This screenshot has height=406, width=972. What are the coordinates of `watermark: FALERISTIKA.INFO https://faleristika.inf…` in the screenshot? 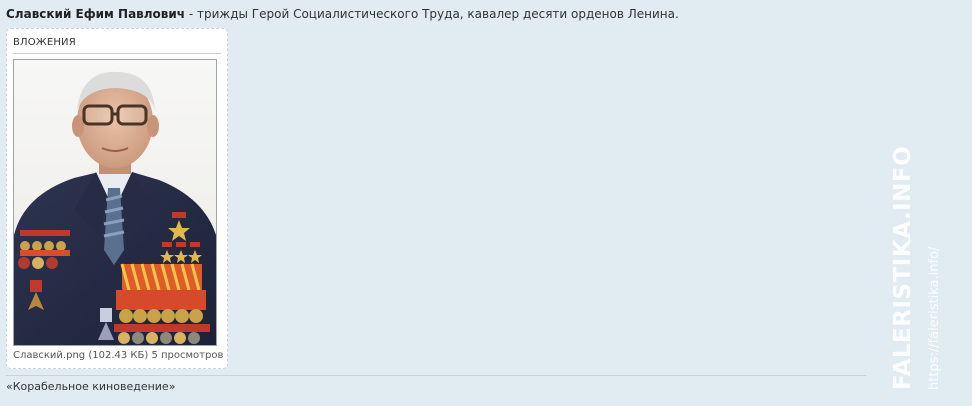 It's located at (918, 268).